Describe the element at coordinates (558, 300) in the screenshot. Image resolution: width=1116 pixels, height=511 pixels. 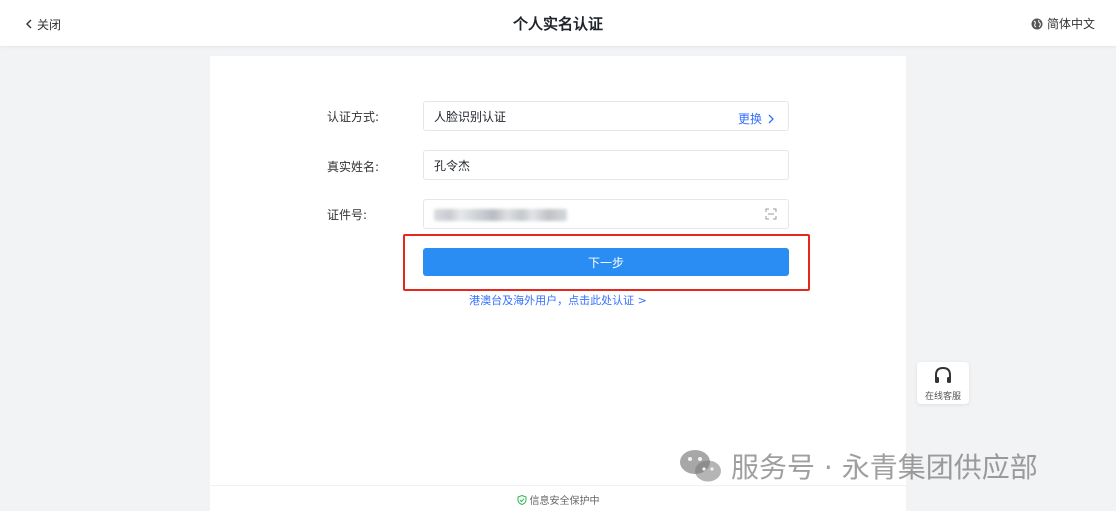
I see `overseas-user-link: 港澳台及海外用户，点击此处认证 >` at that location.